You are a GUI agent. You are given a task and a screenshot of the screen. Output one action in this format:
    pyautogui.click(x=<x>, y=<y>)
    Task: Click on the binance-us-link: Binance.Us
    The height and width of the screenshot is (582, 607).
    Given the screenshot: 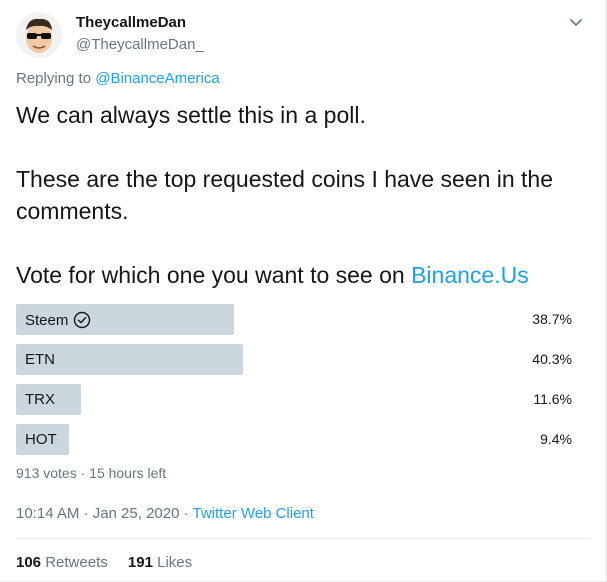 What is the action you would take?
    pyautogui.click(x=470, y=275)
    